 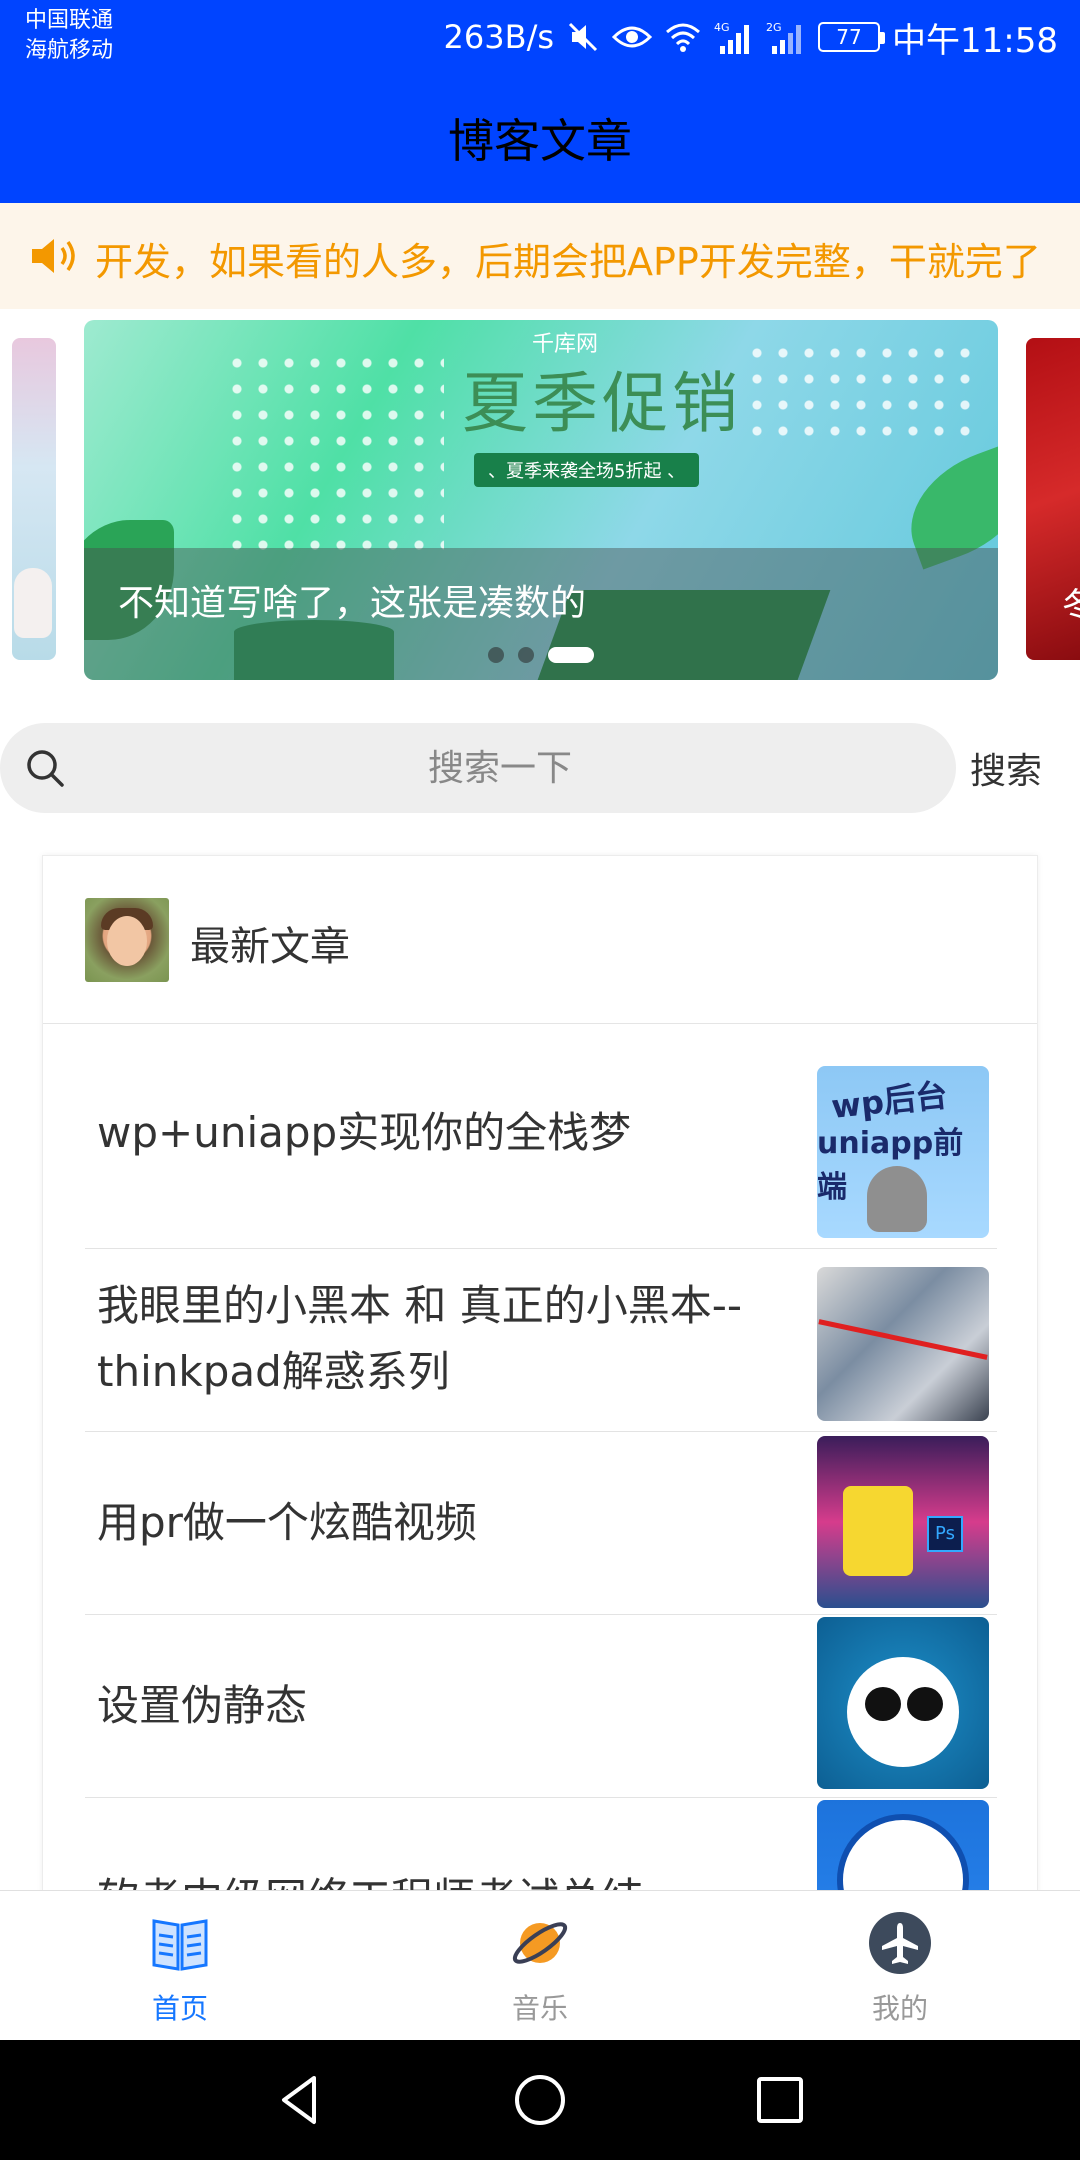 What do you see at coordinates (33, 603) in the screenshot?
I see `bunny-illustration` at bounding box center [33, 603].